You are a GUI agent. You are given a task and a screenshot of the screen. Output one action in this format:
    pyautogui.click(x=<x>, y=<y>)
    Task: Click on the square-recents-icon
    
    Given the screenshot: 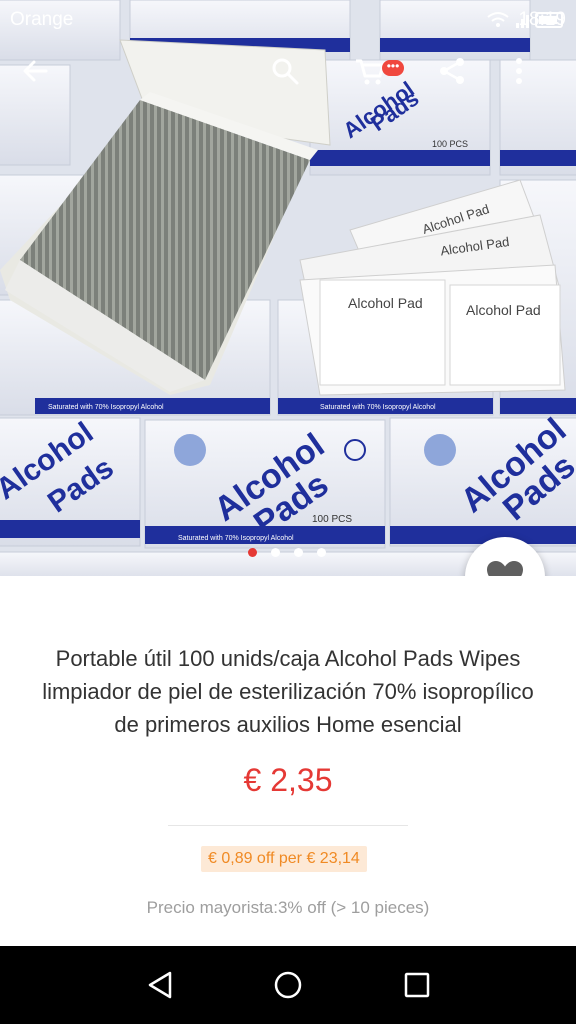 What is the action you would take?
    pyautogui.click(x=417, y=985)
    